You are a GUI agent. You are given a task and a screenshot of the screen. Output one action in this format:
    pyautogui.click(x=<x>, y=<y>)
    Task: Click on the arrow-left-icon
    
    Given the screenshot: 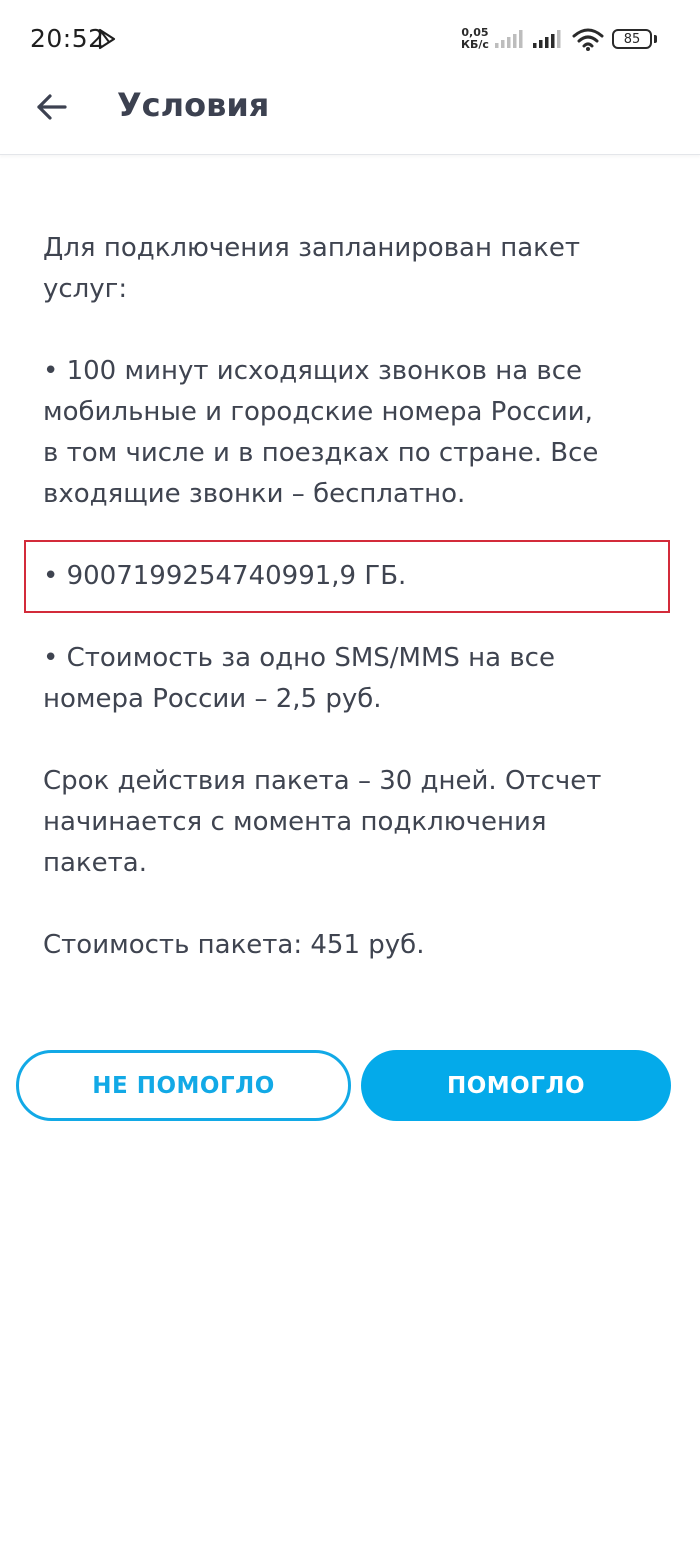 What is the action you would take?
    pyautogui.click(x=51, y=109)
    